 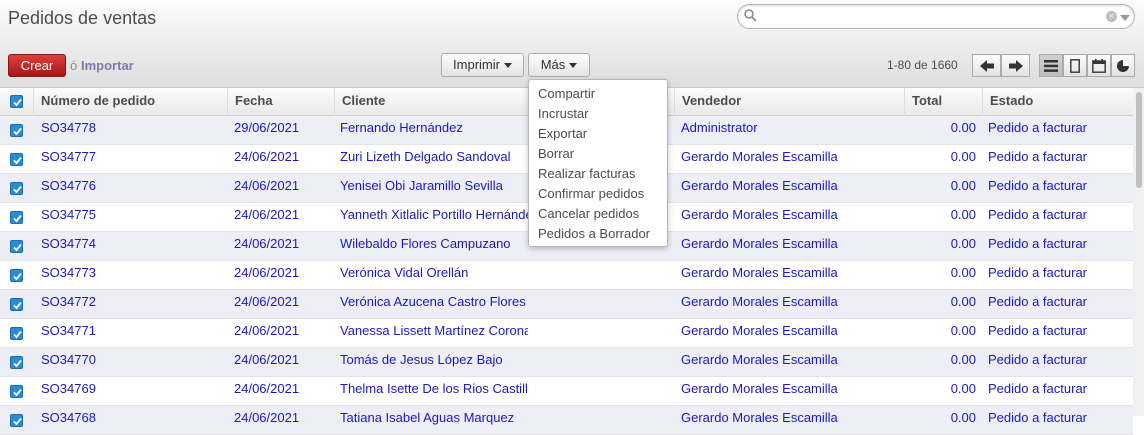 What do you see at coordinates (131, 275) in the screenshot?
I see `cell-order: SO34773` at bounding box center [131, 275].